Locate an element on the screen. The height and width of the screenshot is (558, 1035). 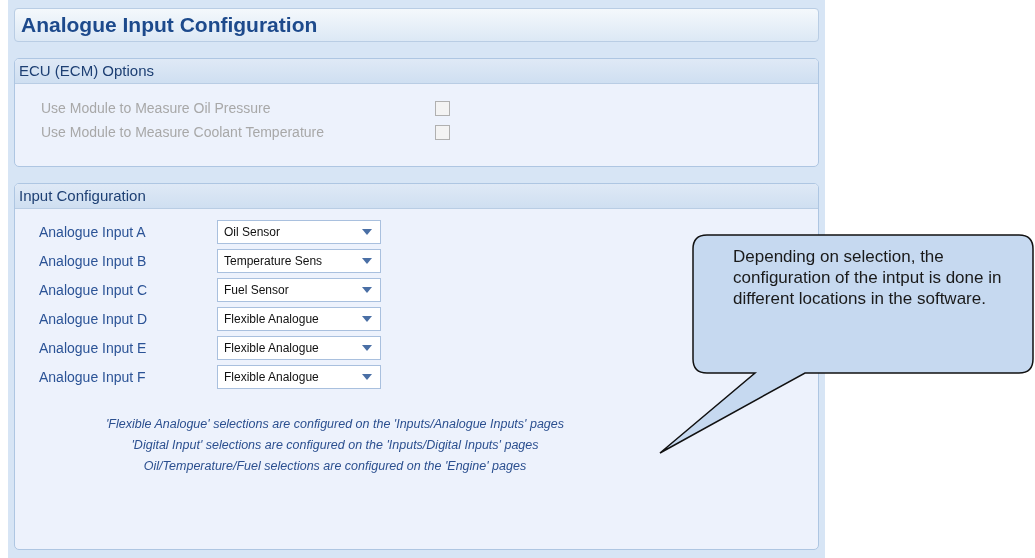
callout-text: Depending on selection, the configuration of the intput is done in different locations in the software. is located at coordinates (868, 277).